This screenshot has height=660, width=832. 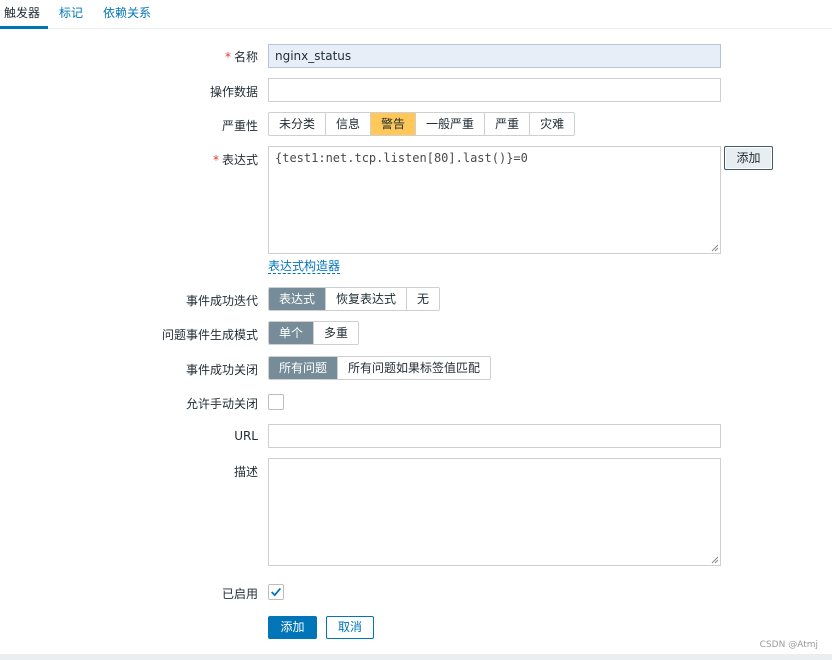 I want to click on checkmark-icon, so click(x=276, y=592).